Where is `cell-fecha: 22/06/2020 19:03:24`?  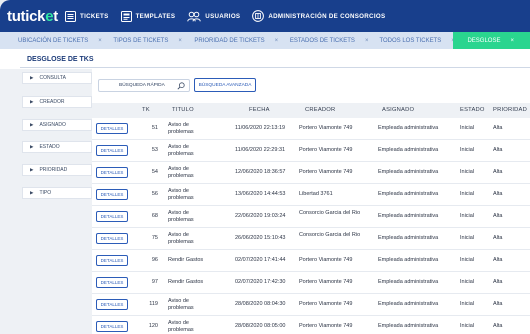 cell-fecha: 22/06/2020 19:03:24 is located at coordinates (260, 216).